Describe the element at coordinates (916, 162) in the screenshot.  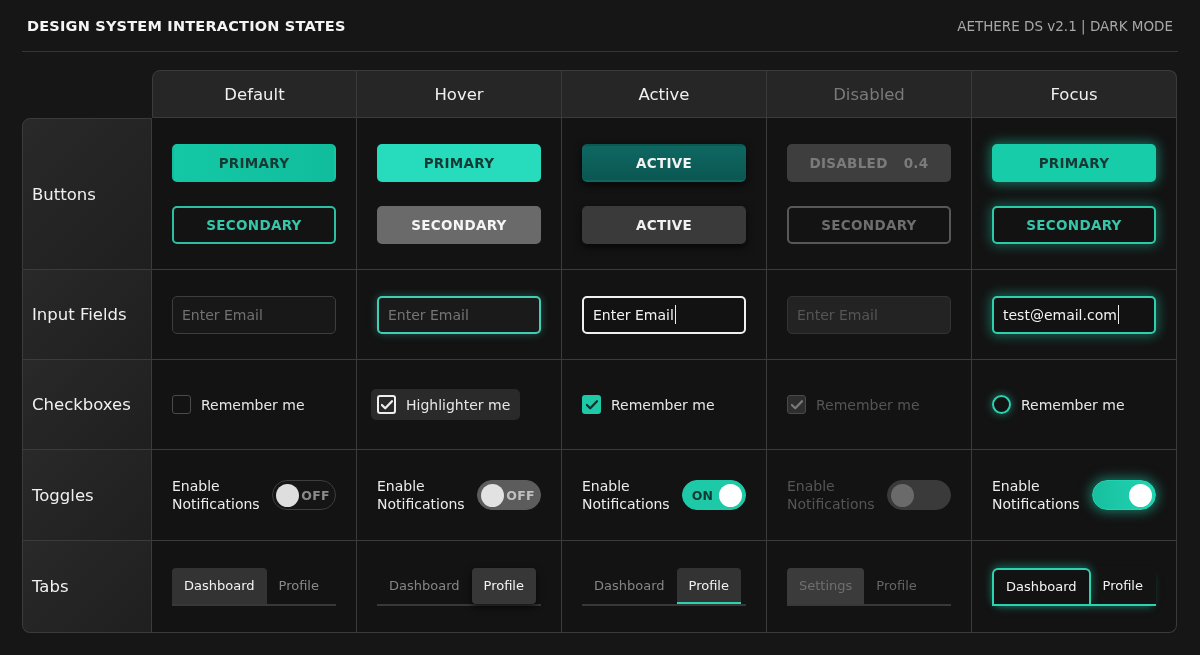
I see `opacity-value: 0.4` at that location.